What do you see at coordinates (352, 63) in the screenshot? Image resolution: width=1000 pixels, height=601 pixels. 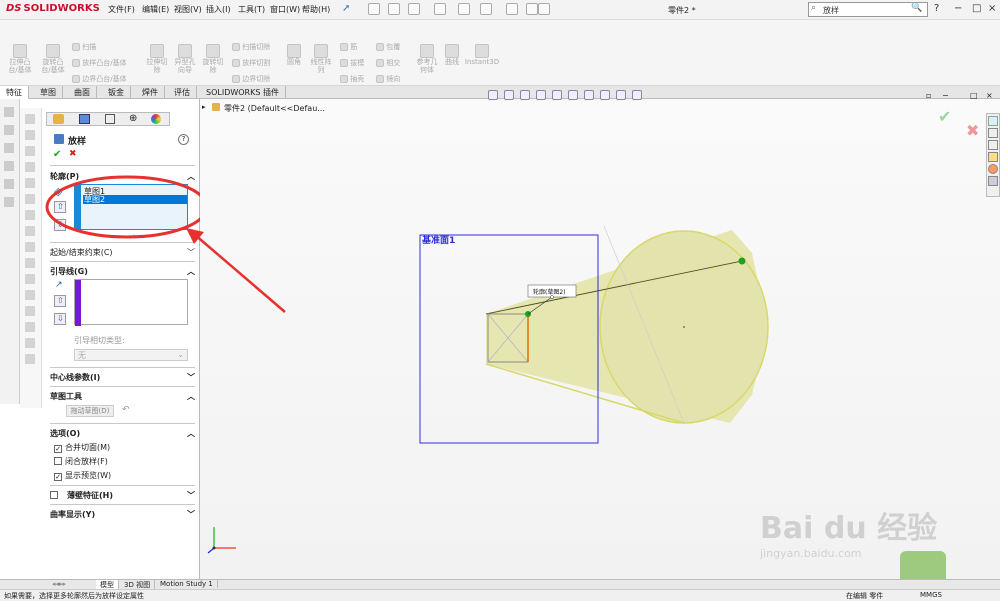 I see `draft-button: 拔模` at bounding box center [352, 63].